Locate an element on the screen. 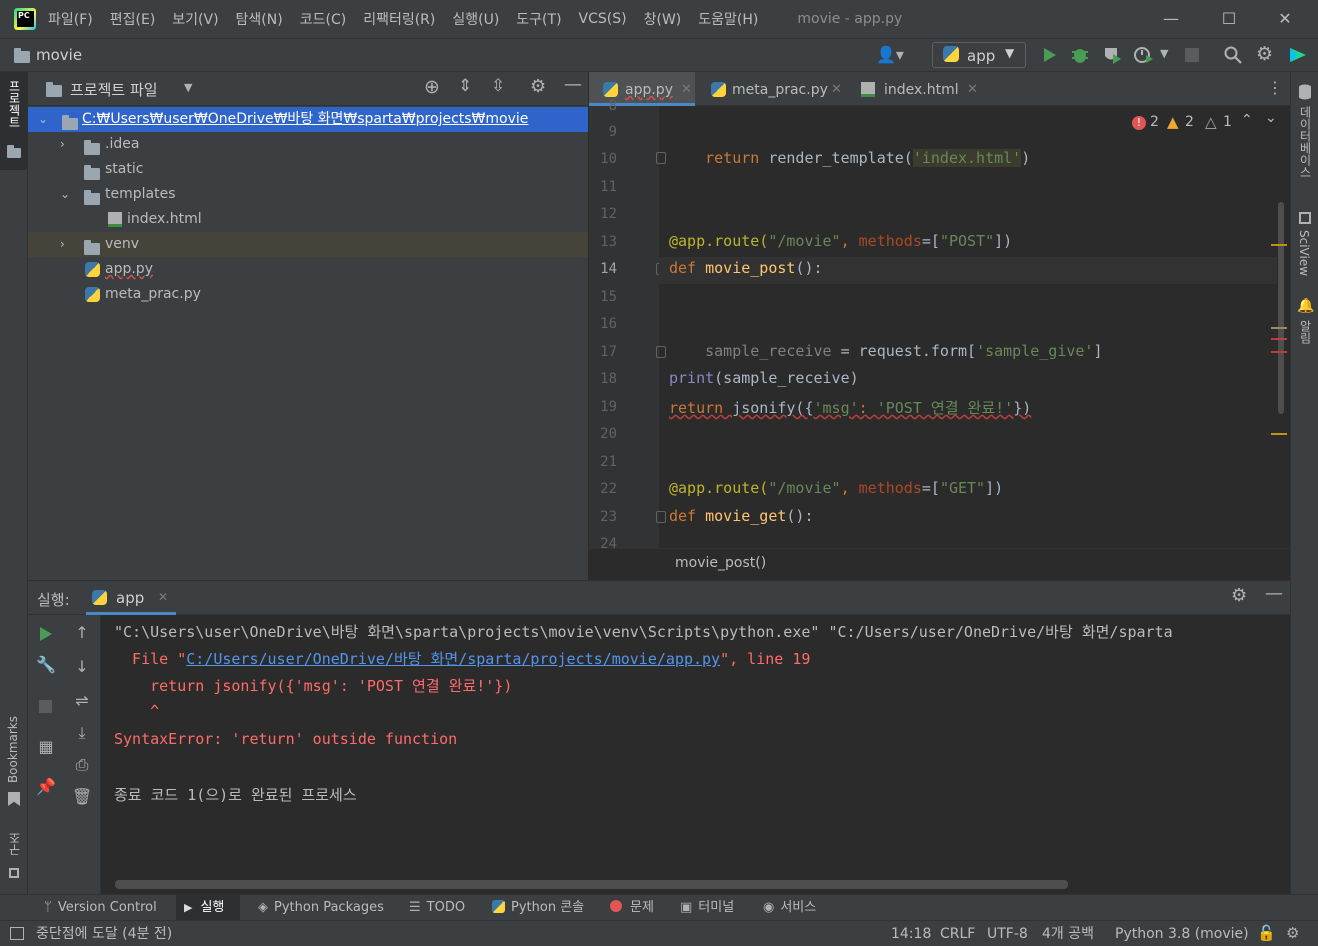 The width and height of the screenshot is (1318, 946). print-icon: ⎙ is located at coordinates (82, 765).